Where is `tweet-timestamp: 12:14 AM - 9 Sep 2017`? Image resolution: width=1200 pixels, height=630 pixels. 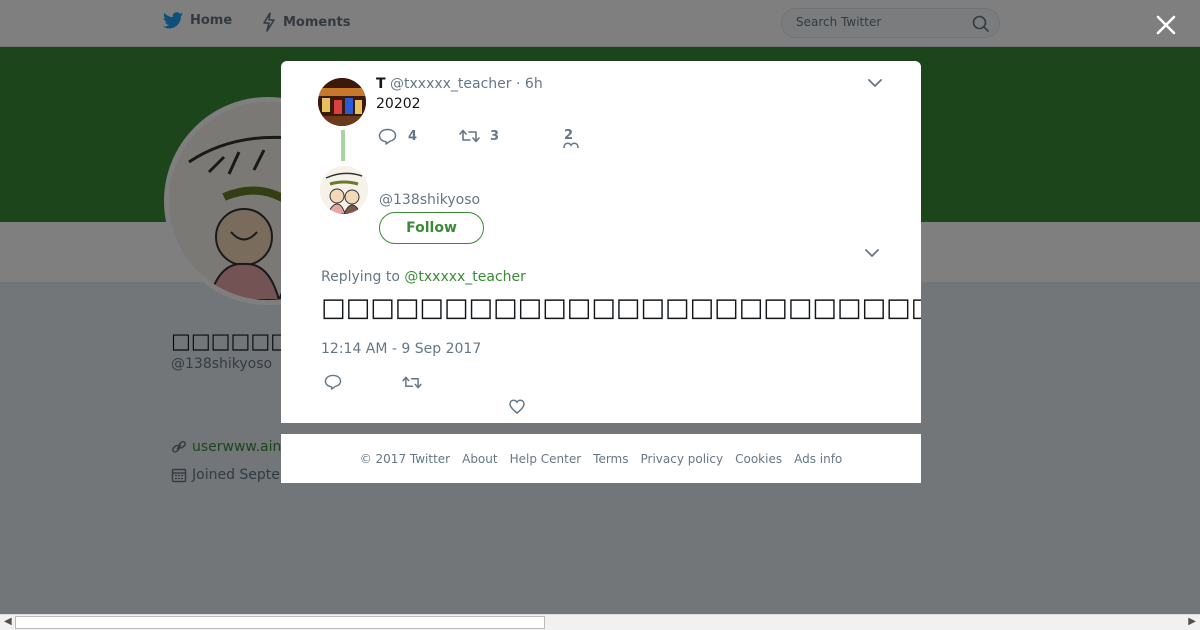
tweet-timestamp: 12:14 AM - 9 Sep 2017 is located at coordinates (401, 349).